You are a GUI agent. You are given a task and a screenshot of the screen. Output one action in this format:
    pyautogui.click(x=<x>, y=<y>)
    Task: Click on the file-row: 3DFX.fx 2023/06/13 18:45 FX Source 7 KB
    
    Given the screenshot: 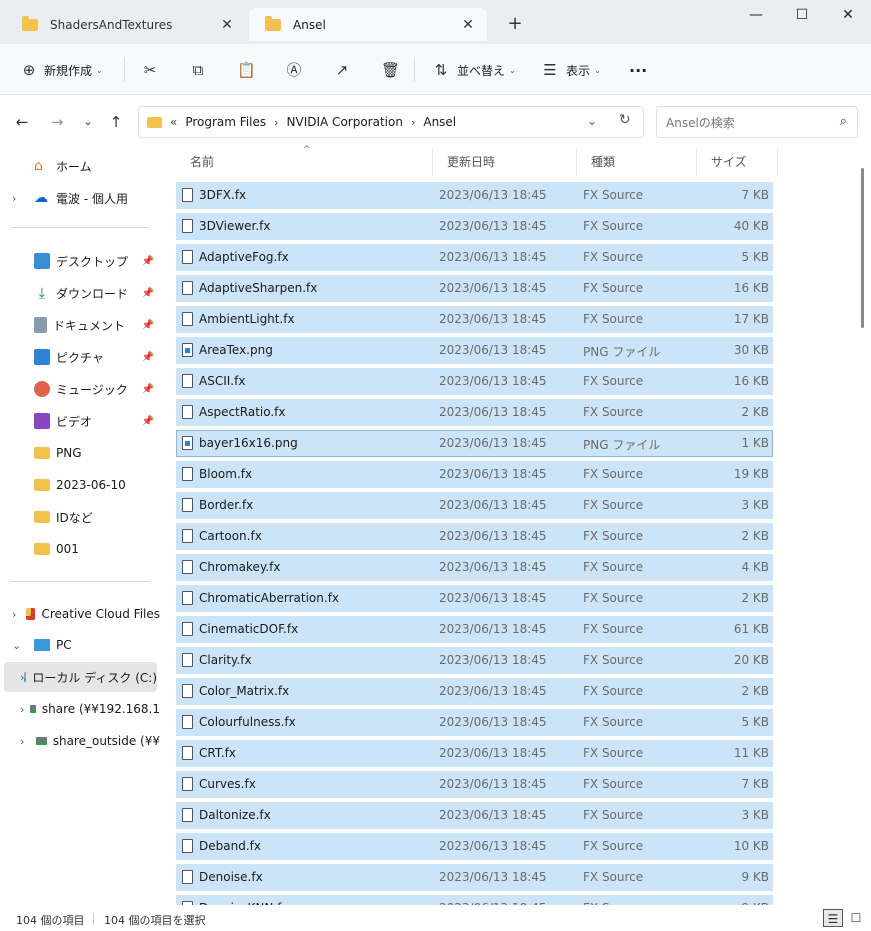 What is the action you would take?
    pyautogui.click(x=474, y=195)
    